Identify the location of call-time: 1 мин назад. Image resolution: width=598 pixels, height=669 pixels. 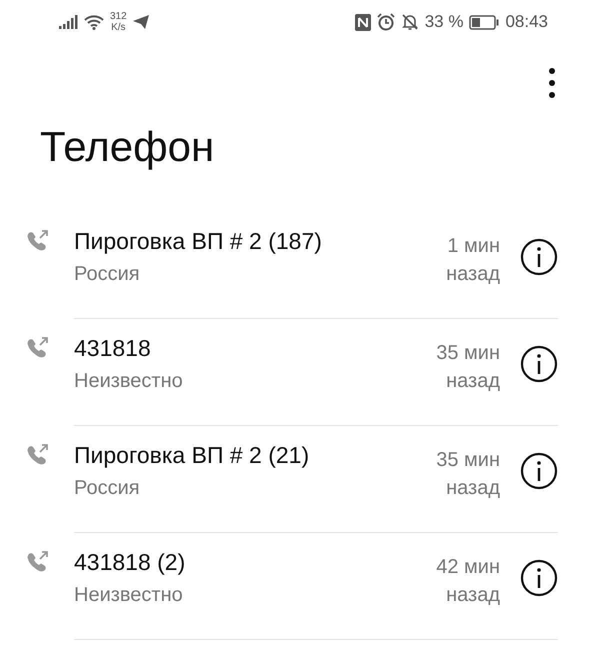
(472, 260).